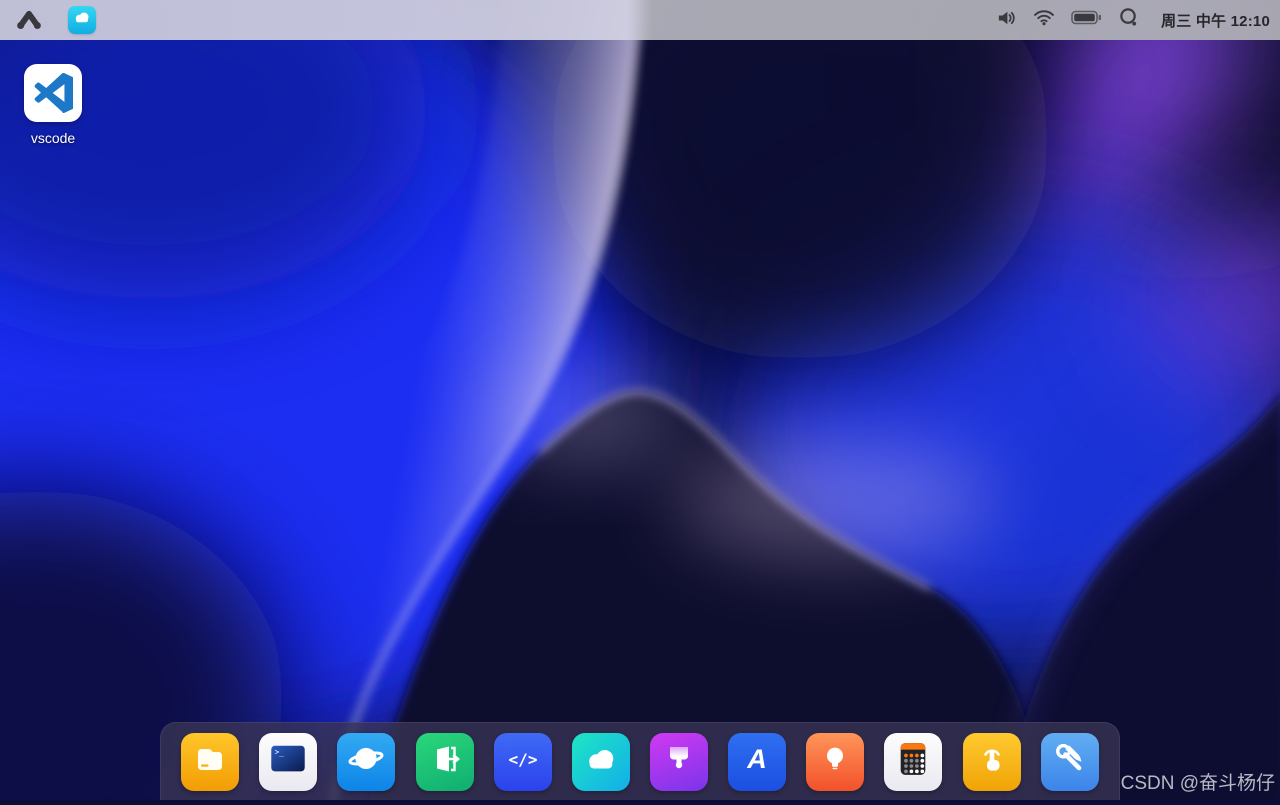 The height and width of the screenshot is (805, 1280). I want to click on dock-item-browser, so click(366, 761).